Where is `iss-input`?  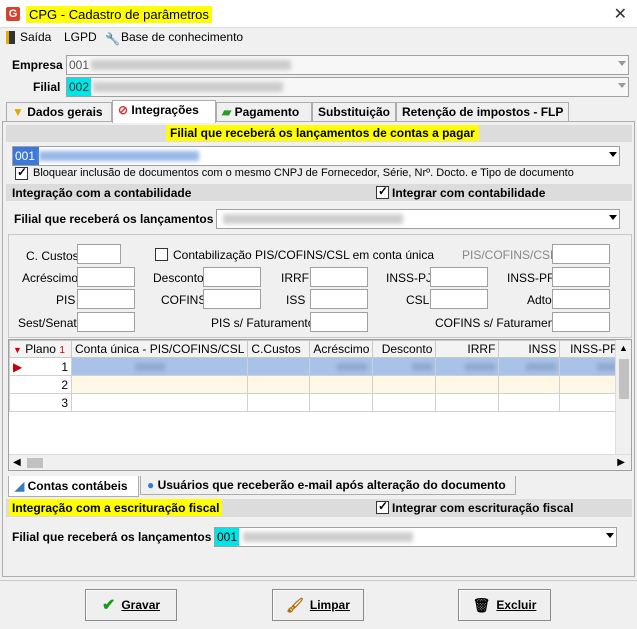
iss-input is located at coordinates (339, 299).